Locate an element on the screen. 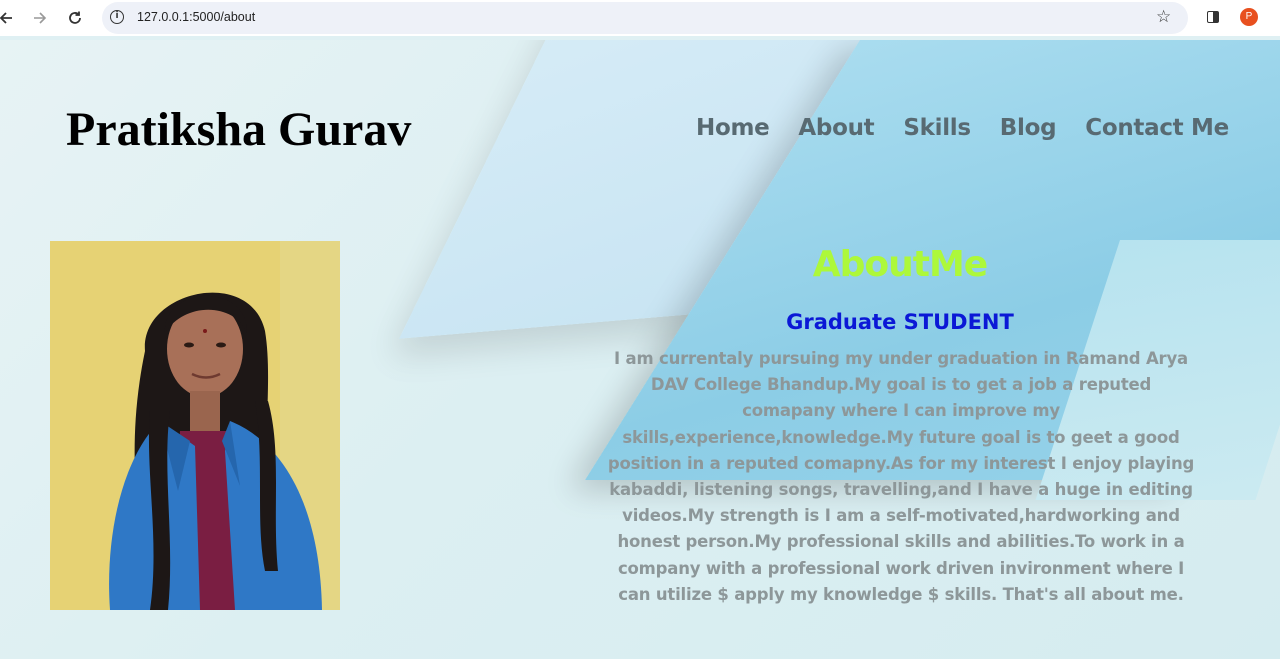 The width and height of the screenshot is (1280, 659). address-bar: i 127.0.0.1:5000/about is located at coordinates (645, 18).